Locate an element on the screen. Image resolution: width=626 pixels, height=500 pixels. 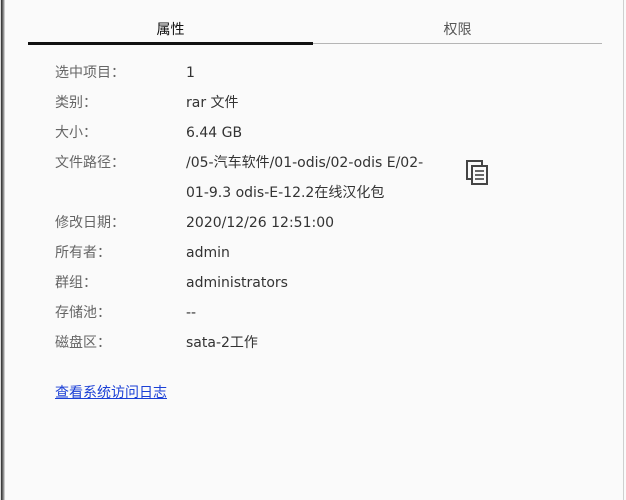
row-value: sata-2工作 is located at coordinates (222, 343).